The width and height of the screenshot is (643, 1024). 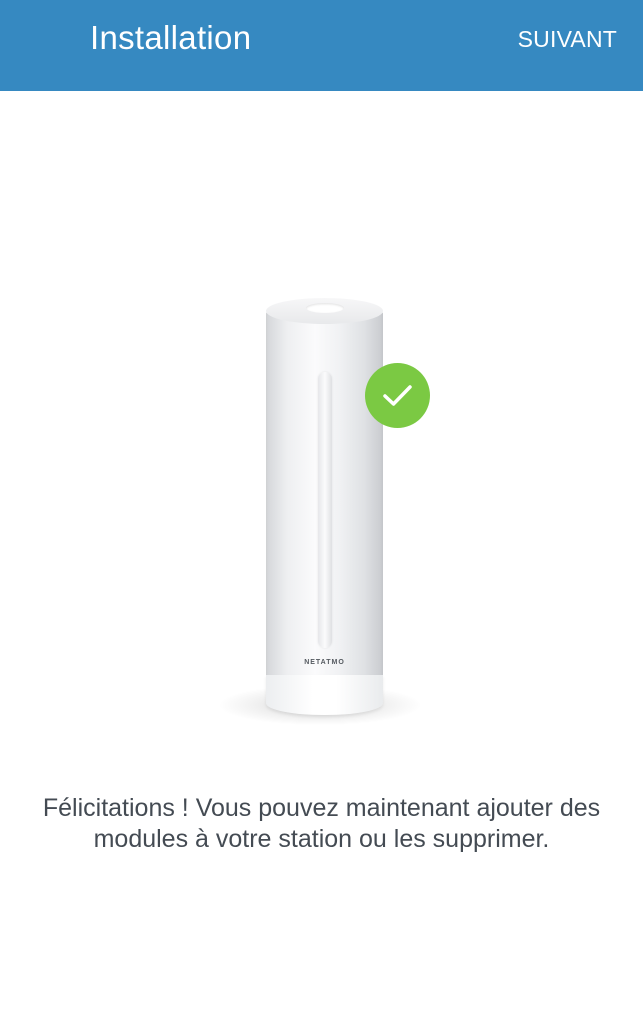 I want to click on app-header: Installation SUIVANT, so click(x=321, y=45).